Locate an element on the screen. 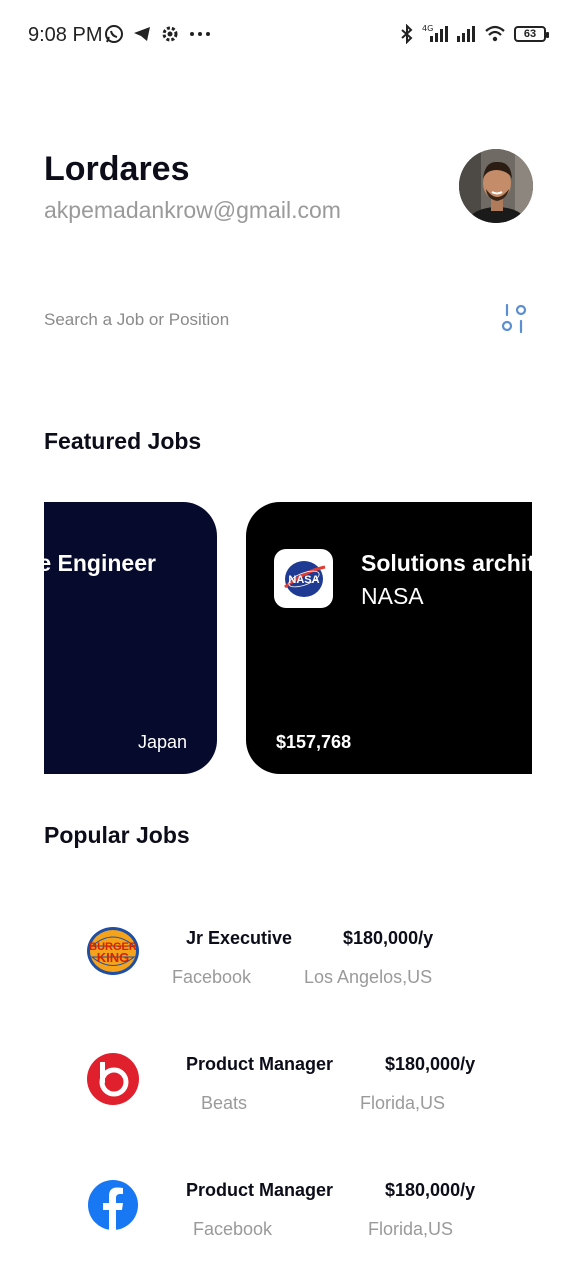 This screenshot has width=576, height=1280. burger-king-logo: BURGER KING is located at coordinates (113, 951).